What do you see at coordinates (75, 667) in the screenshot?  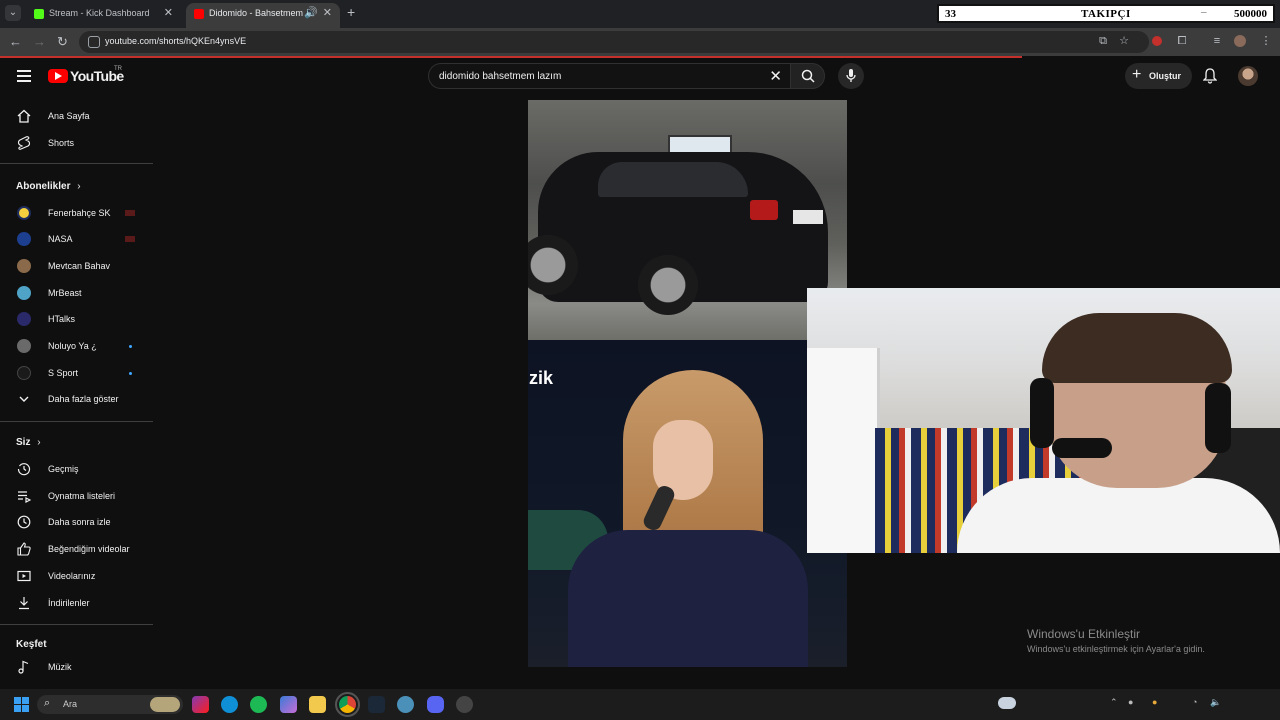 I see `sidebar-item-music: Müzik` at bounding box center [75, 667].